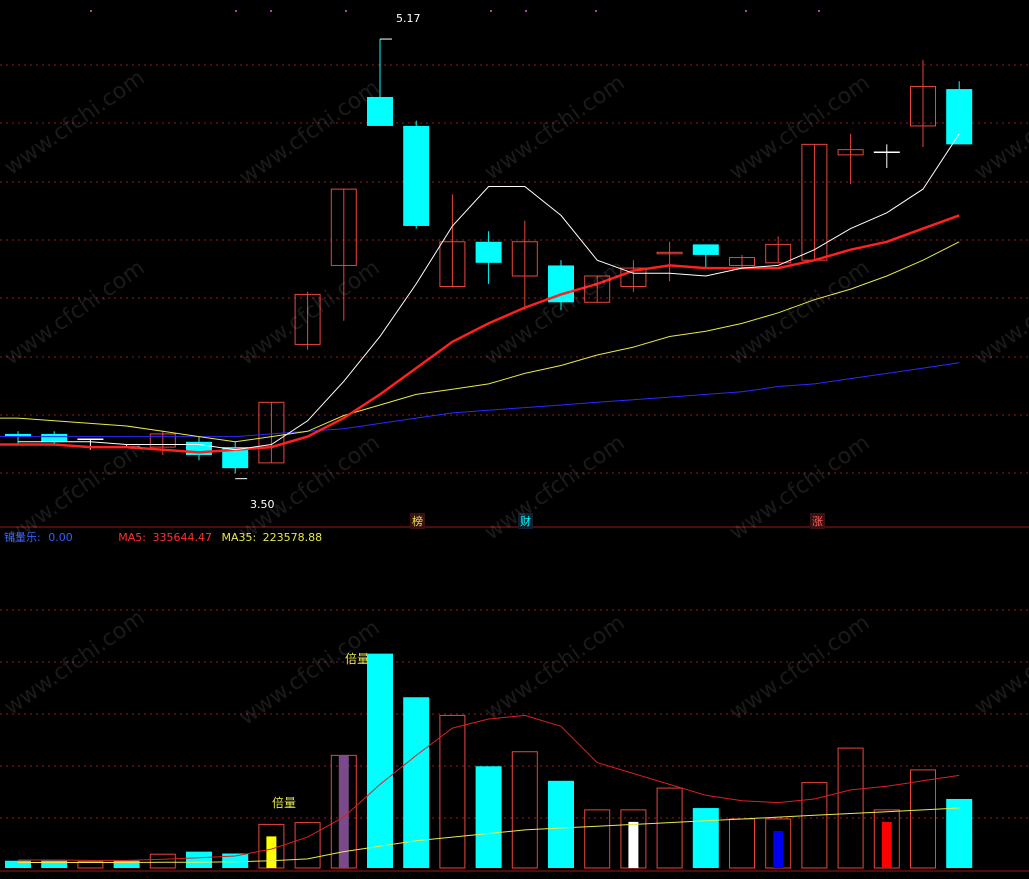  I want to click on event-tag-2: 财, so click(525, 521).